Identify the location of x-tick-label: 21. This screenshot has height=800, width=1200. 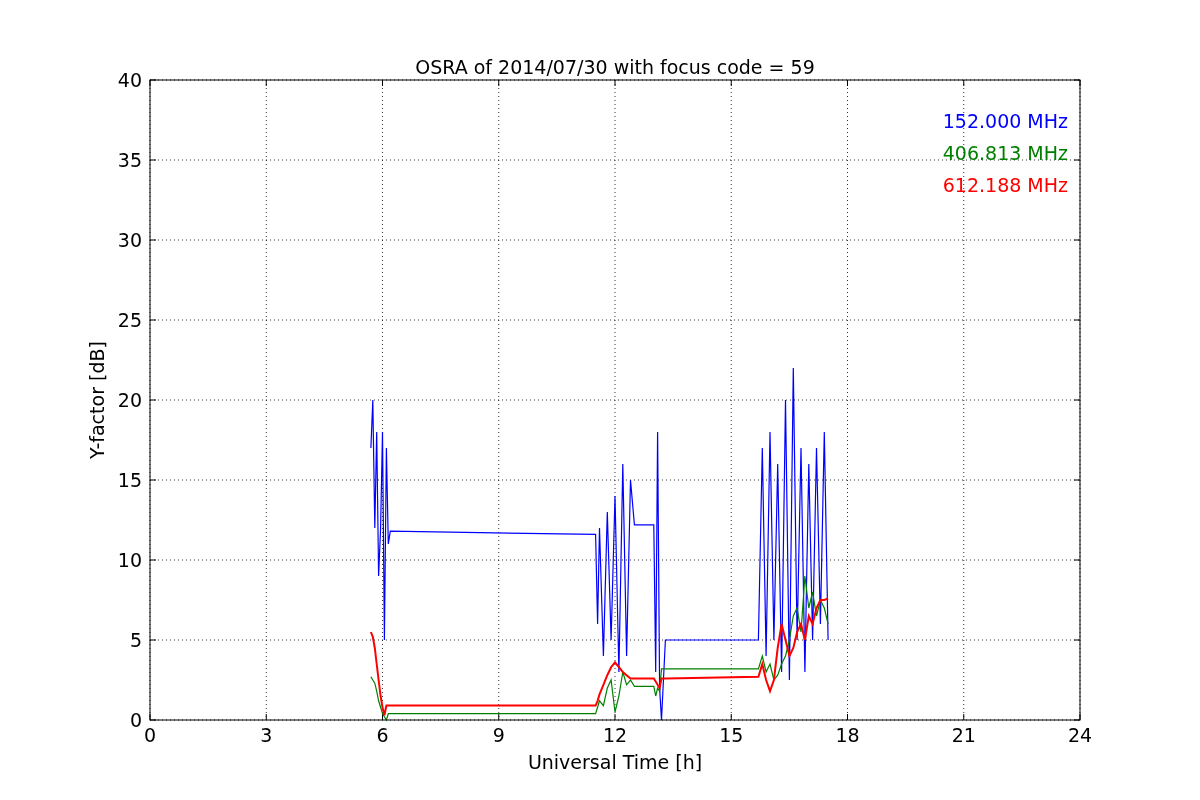
(963, 735).